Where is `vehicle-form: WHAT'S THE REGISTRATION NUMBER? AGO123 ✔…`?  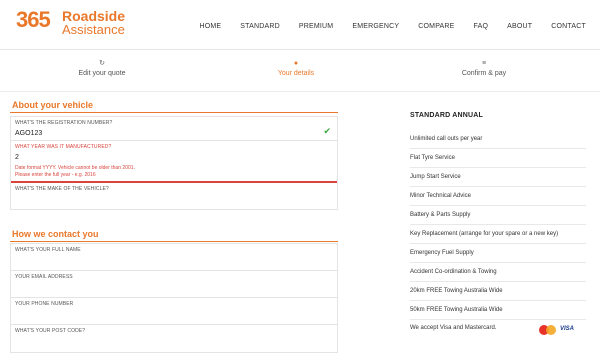 vehicle-form: WHAT'S THE REGISTRATION NUMBER? AGO123 ✔… is located at coordinates (174, 163).